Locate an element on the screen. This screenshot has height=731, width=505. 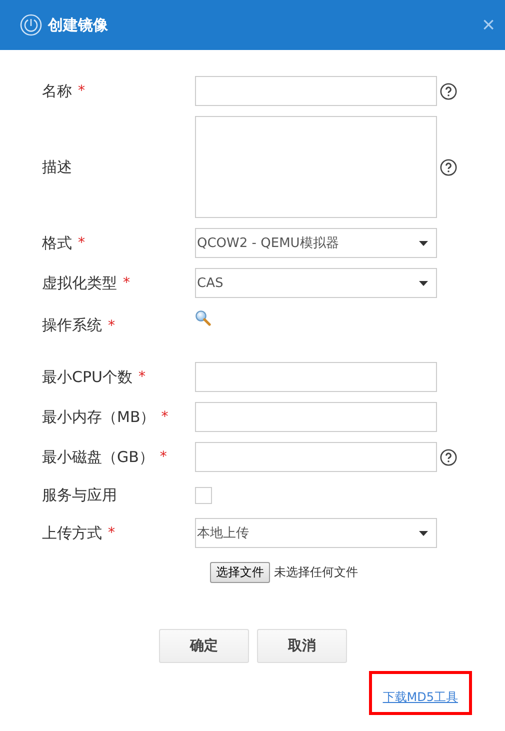
field-label: 最小磁盘（GB） is located at coordinates (98, 457).